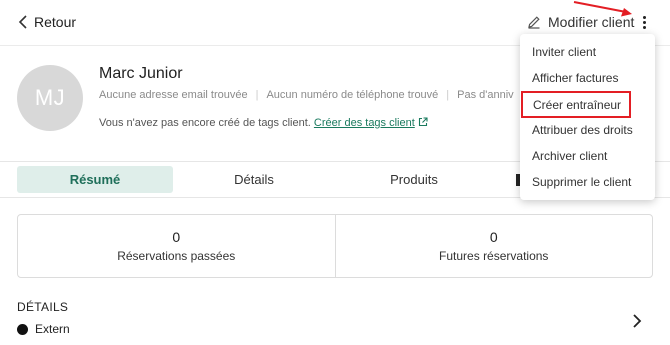 This screenshot has height=345, width=670. I want to click on avatar: MJ, so click(50, 98).